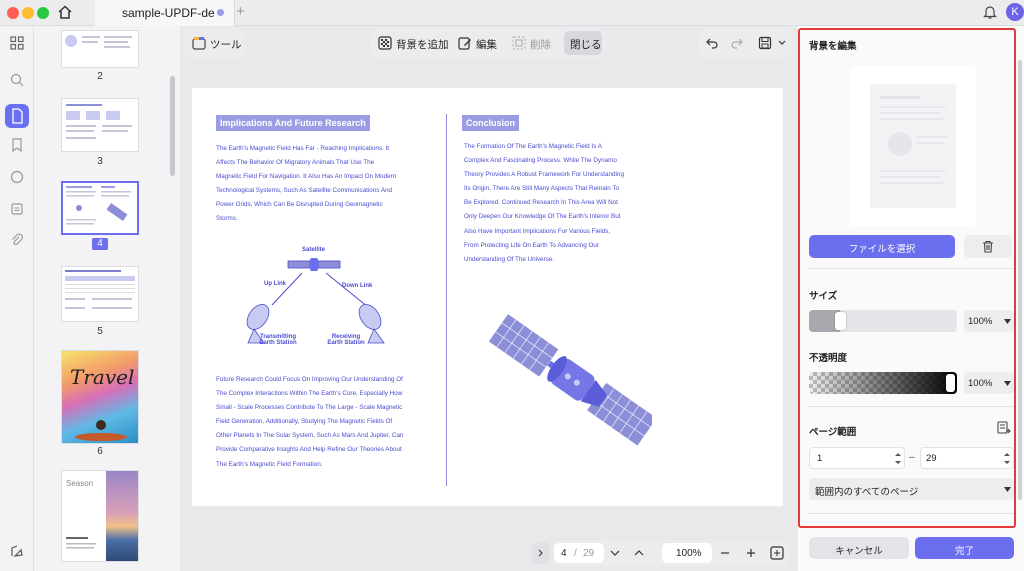 The image size is (1024, 571). I want to click on cancel-button: キャンセル, so click(859, 548).